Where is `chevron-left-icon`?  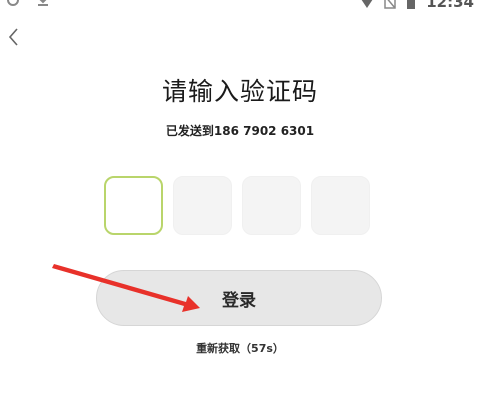 chevron-left-icon is located at coordinates (13, 37).